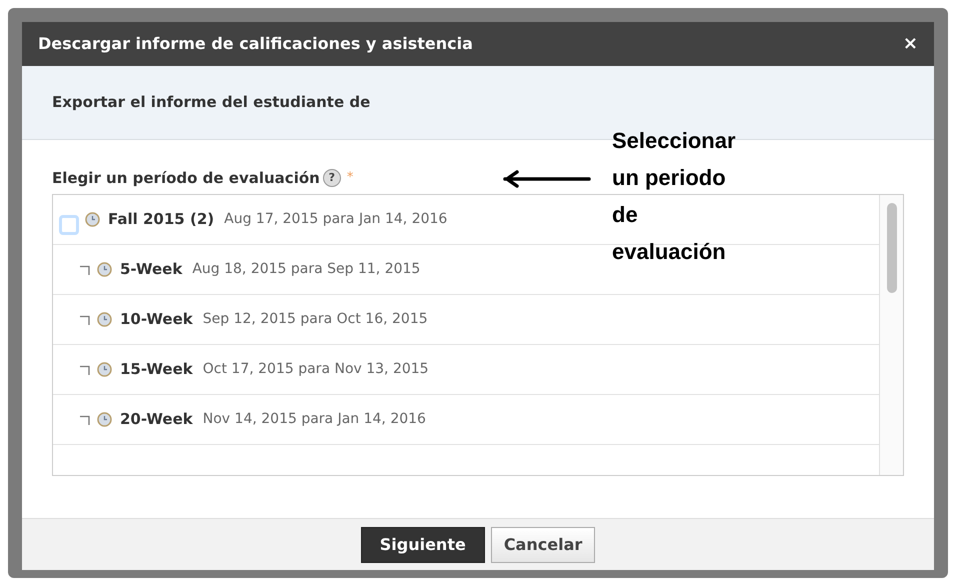 This screenshot has height=586, width=956. Describe the element at coordinates (891, 248) in the screenshot. I see `scrollbar-thumb` at that location.